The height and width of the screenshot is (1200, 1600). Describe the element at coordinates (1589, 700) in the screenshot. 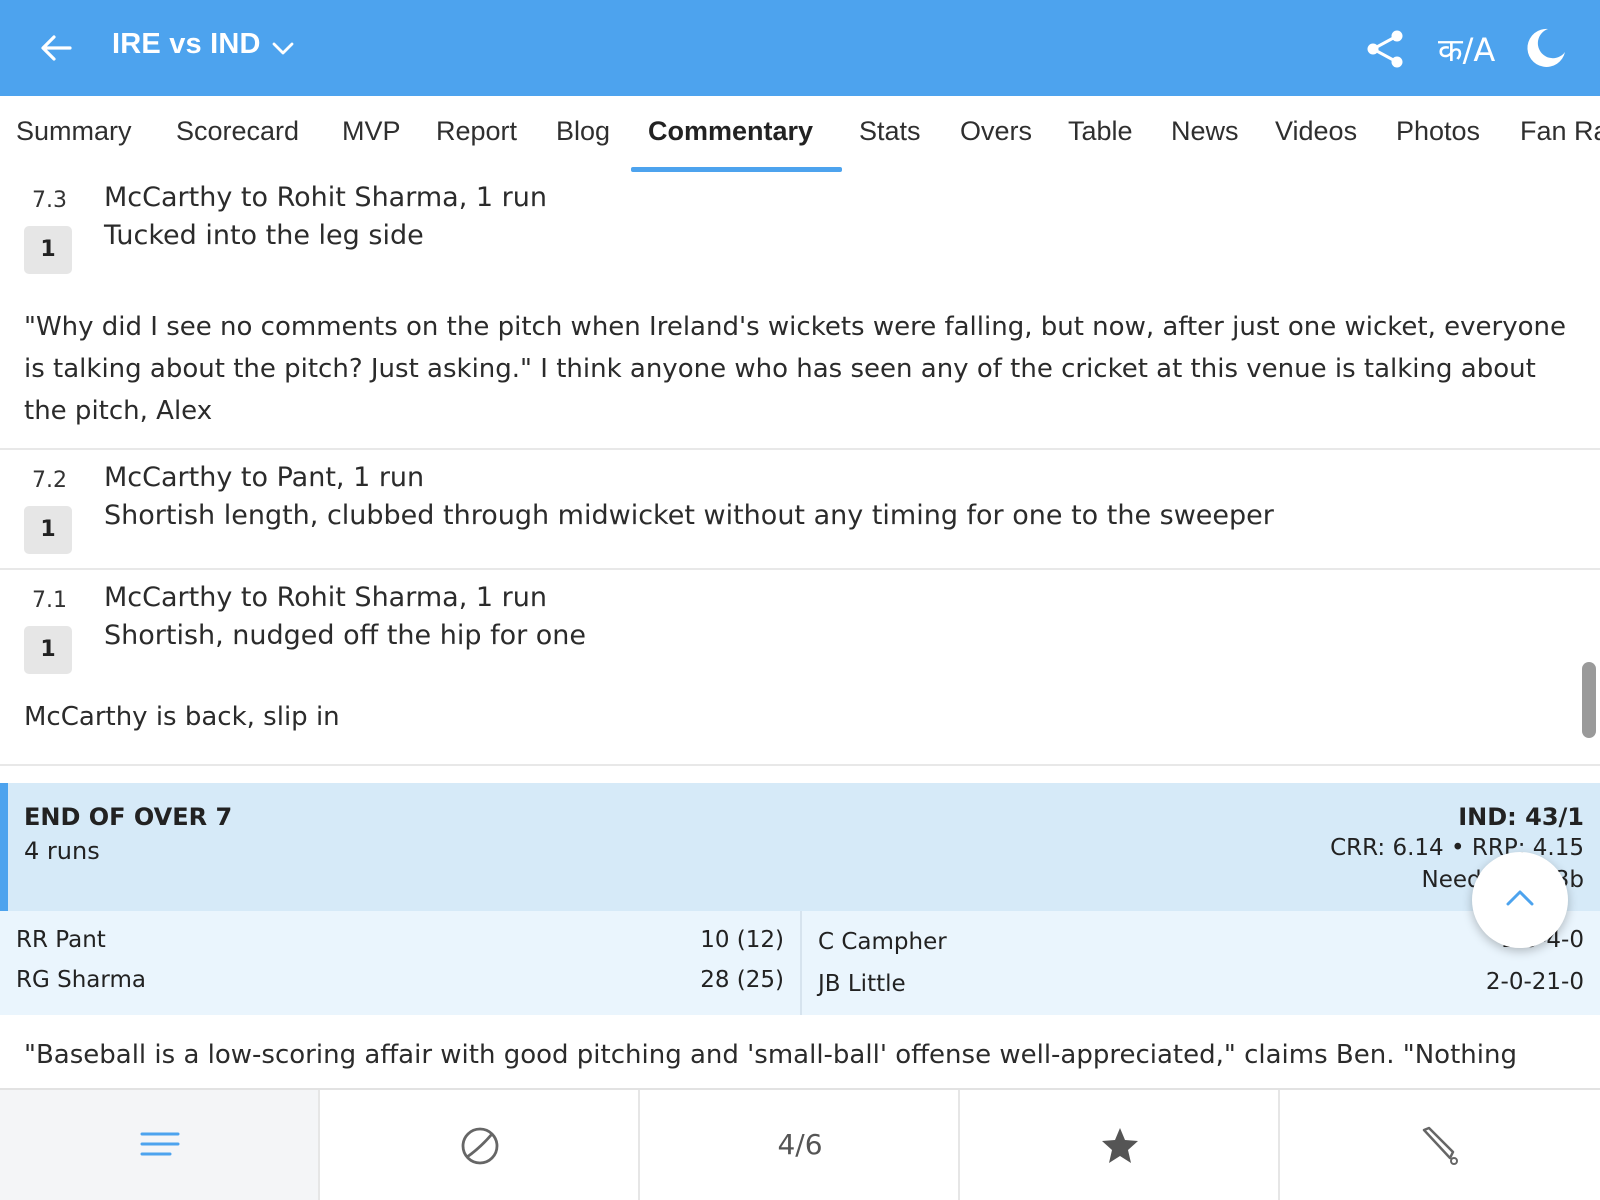

I see `scrollbar-thumb` at that location.